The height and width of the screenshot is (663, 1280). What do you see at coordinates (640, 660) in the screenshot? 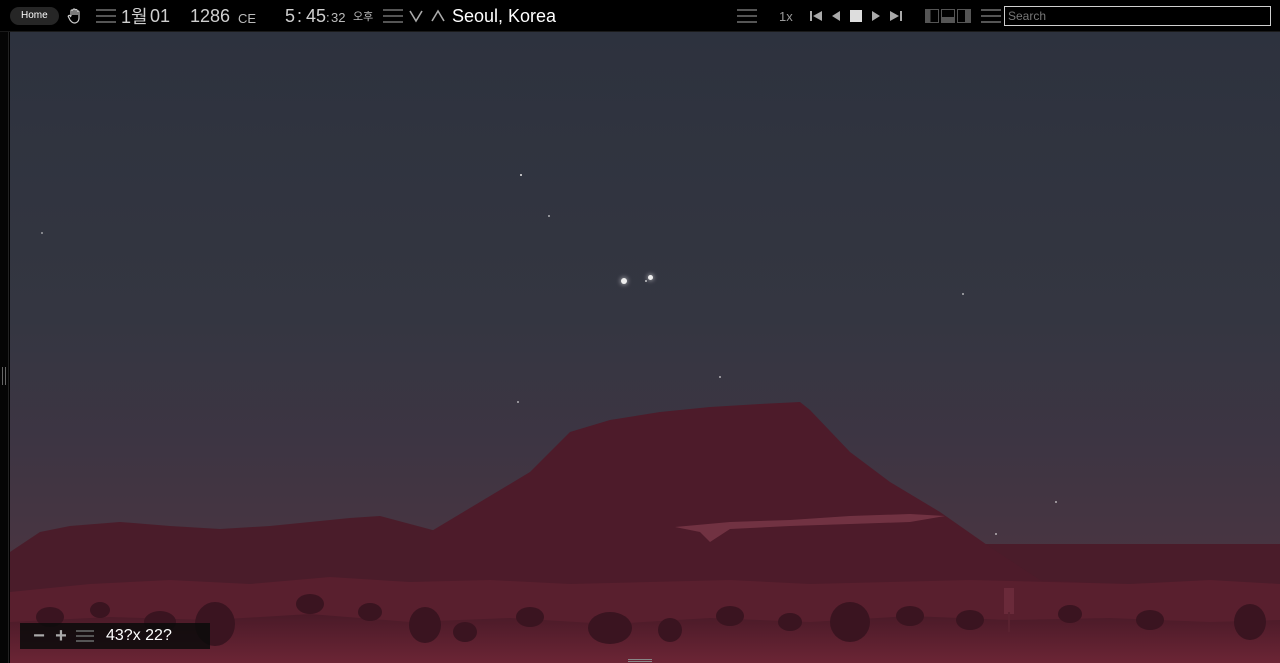
I see `bottom-panel-handle` at bounding box center [640, 660].